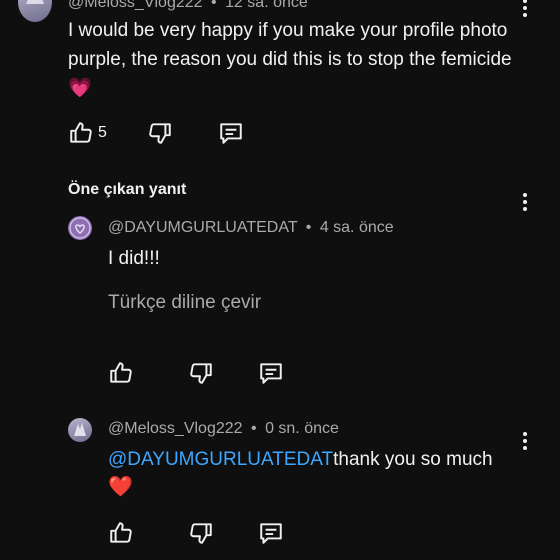 Image resolution: width=560 pixels, height=560 pixels. Describe the element at coordinates (120, 486) in the screenshot. I see `emoji: ❤️` at that location.